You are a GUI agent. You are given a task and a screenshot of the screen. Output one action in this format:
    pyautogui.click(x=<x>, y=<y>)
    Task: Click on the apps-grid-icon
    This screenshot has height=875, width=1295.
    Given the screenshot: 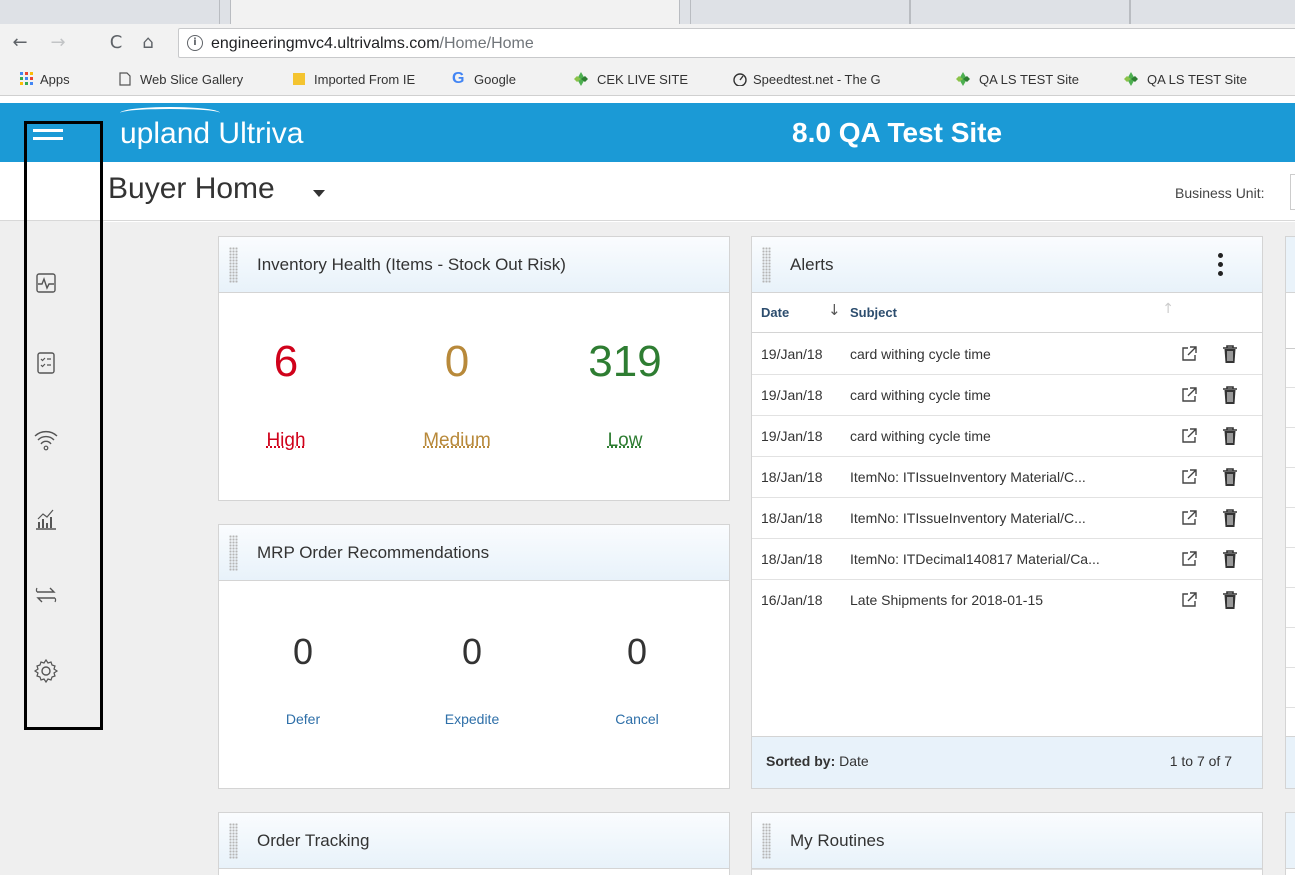 What is the action you would take?
    pyautogui.click(x=27, y=79)
    